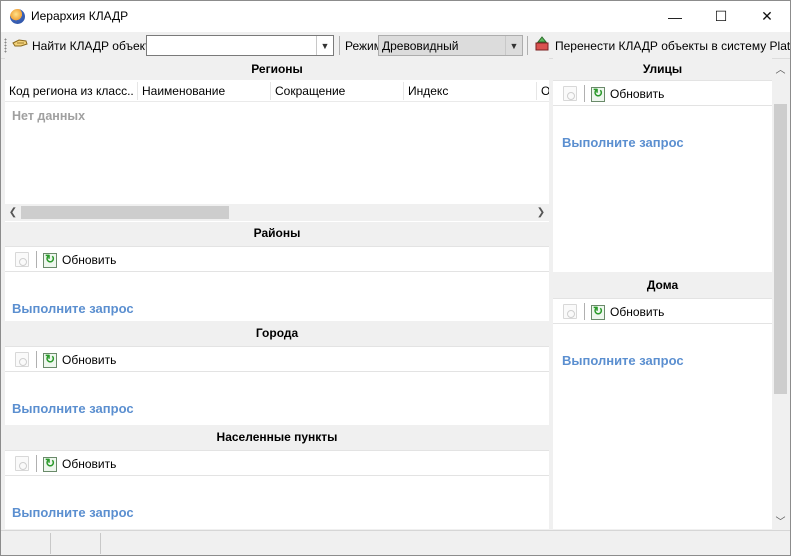 The image size is (791, 556). I want to click on cities-refresh-button: Обновить, so click(79, 360).